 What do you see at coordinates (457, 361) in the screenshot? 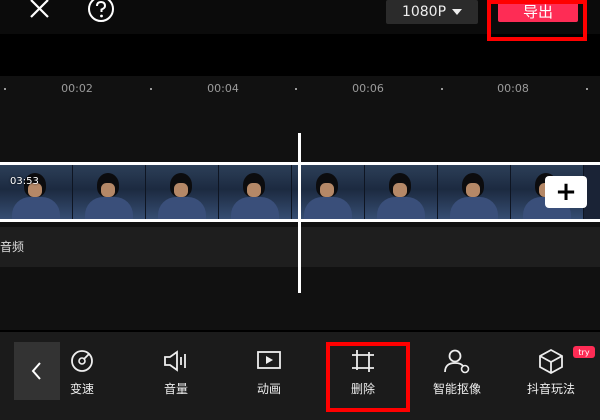
I see `cutout-icon` at bounding box center [457, 361].